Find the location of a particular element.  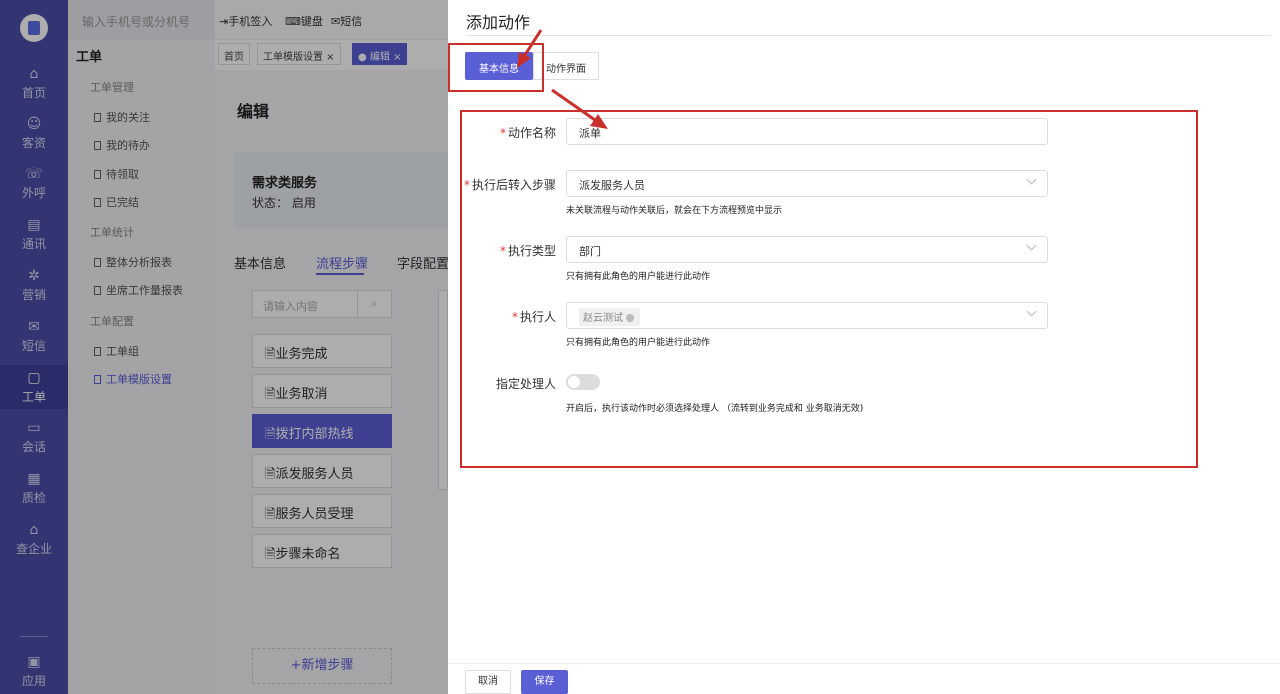

action-name-input: 派单 is located at coordinates (807, 131).